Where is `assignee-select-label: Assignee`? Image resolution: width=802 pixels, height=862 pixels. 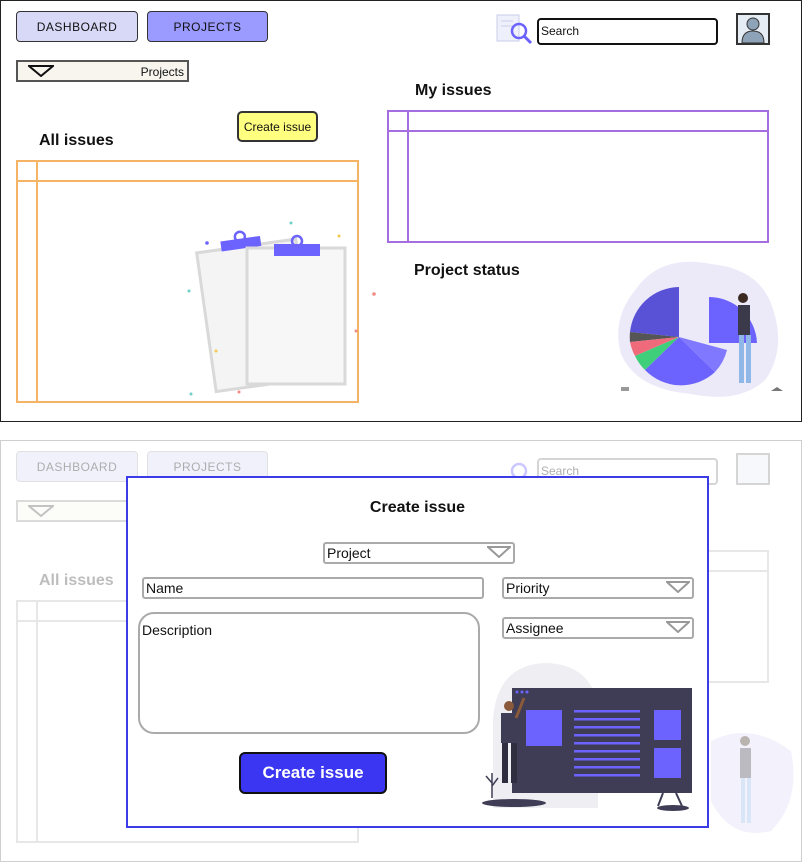
assignee-select-label: Assignee is located at coordinates (535, 628).